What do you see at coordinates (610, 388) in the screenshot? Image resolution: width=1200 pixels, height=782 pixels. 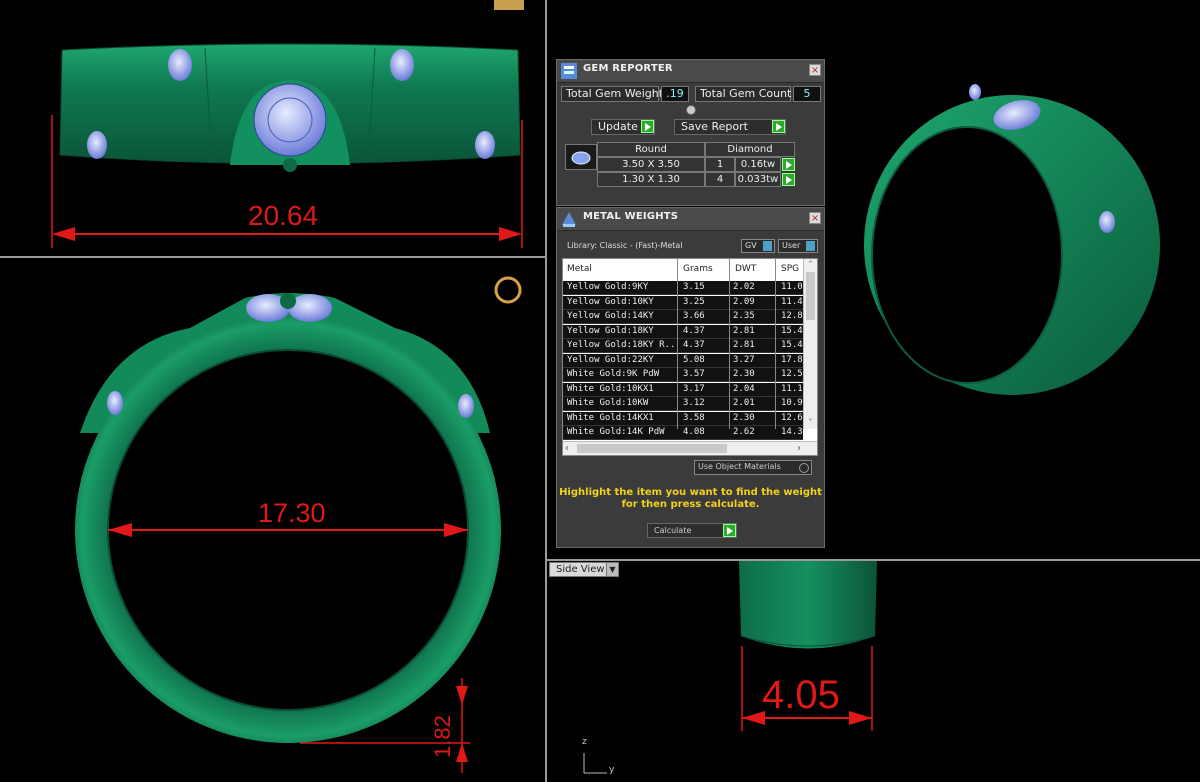 I see `metal-name-cell: White Gold:10KX1` at bounding box center [610, 388].